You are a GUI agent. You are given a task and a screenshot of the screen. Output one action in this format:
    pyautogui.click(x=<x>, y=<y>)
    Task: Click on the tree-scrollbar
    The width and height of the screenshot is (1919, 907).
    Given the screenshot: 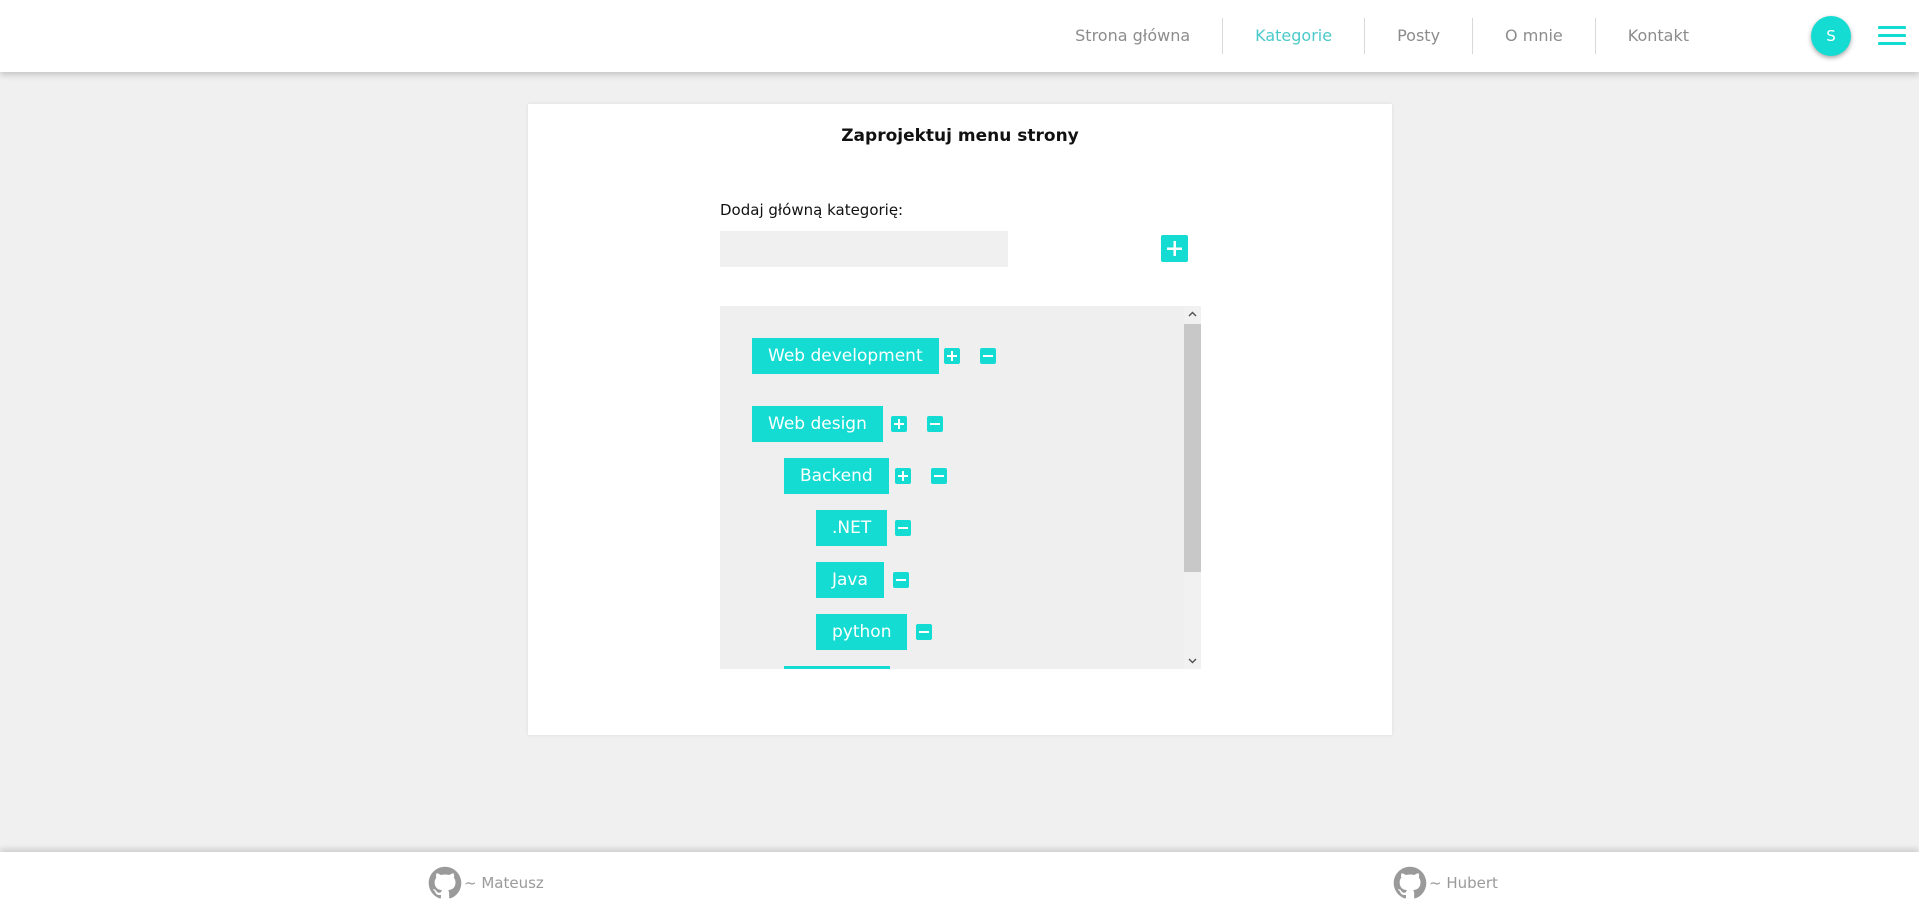 What is the action you would take?
    pyautogui.click(x=1192, y=487)
    